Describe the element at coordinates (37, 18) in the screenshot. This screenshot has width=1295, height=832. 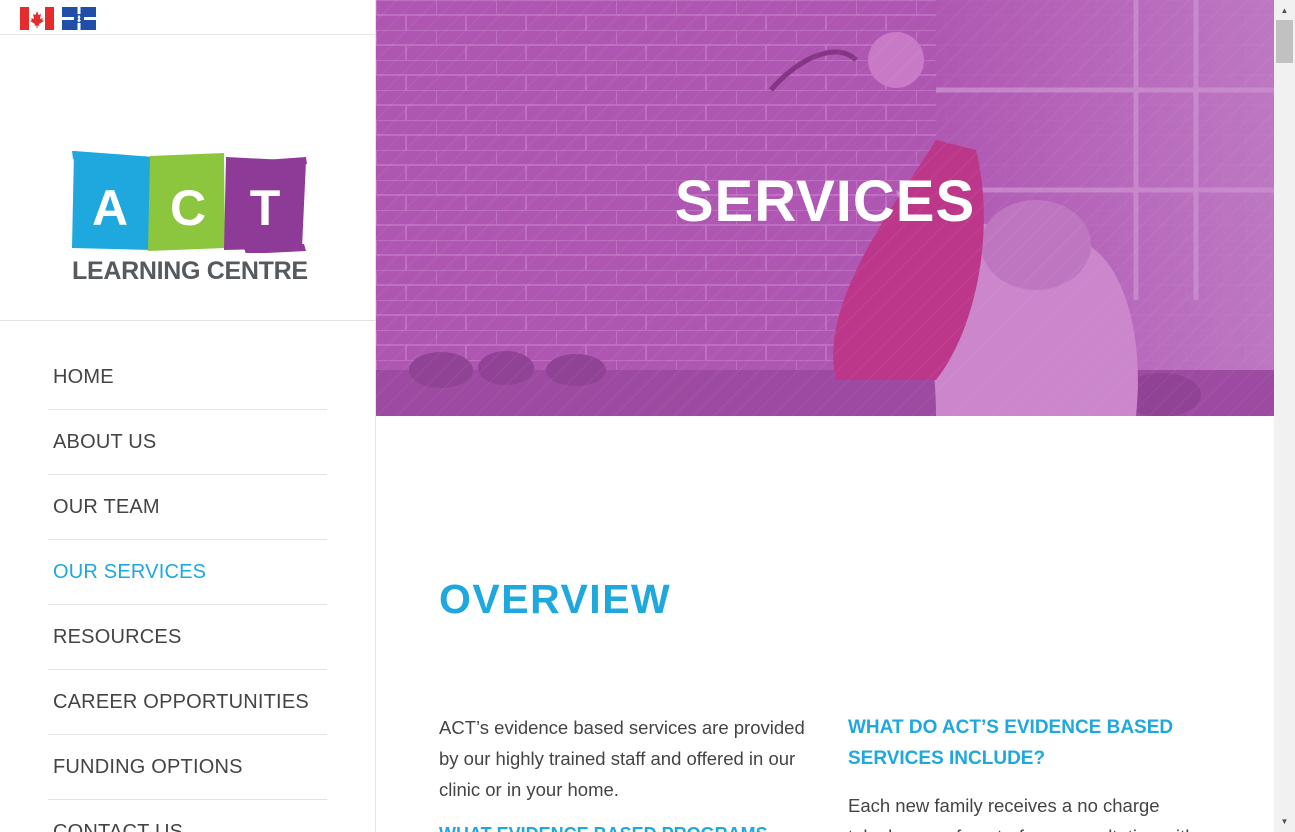
I see `canada-flag-icon` at that location.